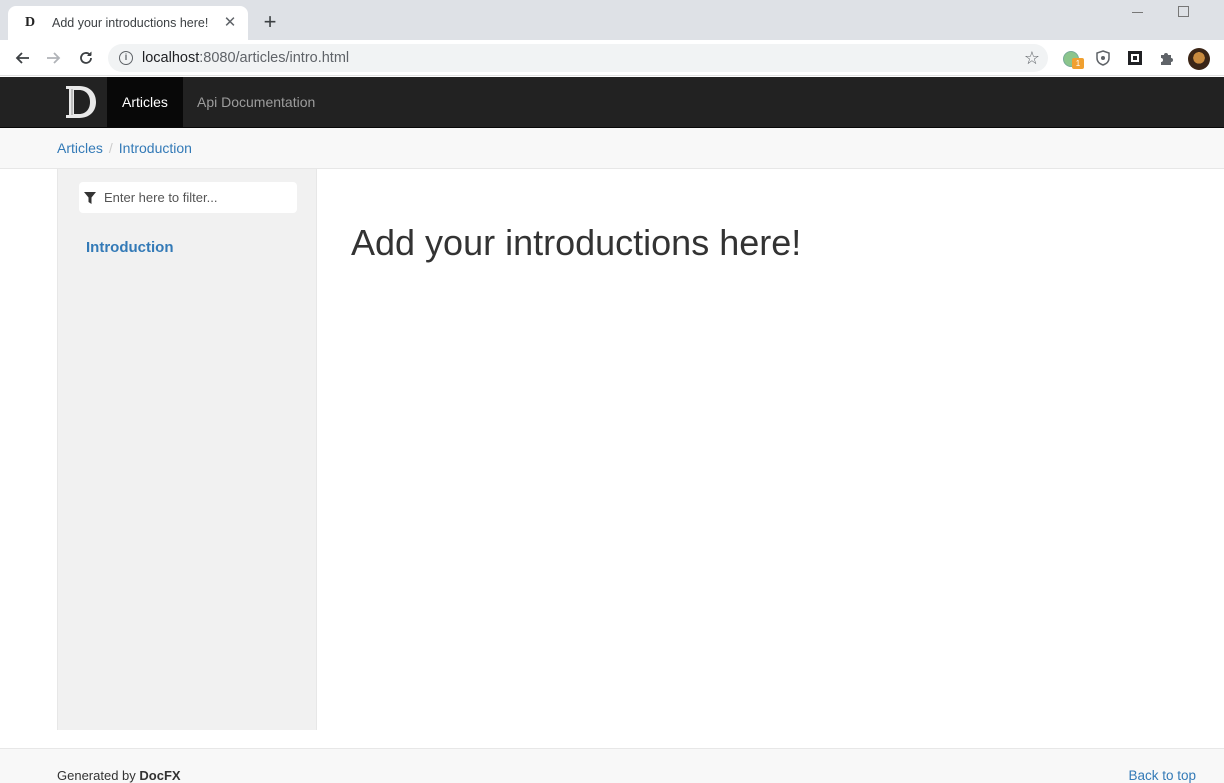 This screenshot has width=1224, height=783. I want to click on browser-tabstrip: D Add your introductions here! ✕ +, so click(612, 20).